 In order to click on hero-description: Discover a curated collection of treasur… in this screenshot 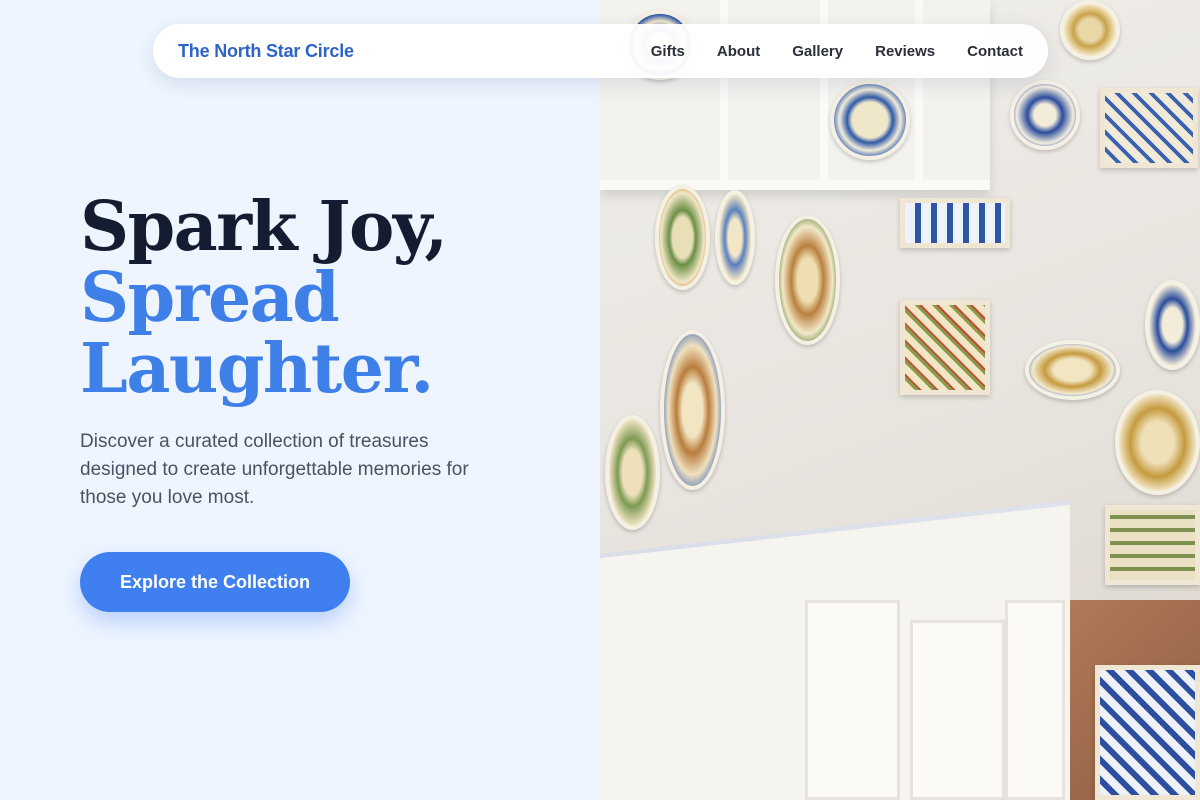, I will do `click(274, 469)`.